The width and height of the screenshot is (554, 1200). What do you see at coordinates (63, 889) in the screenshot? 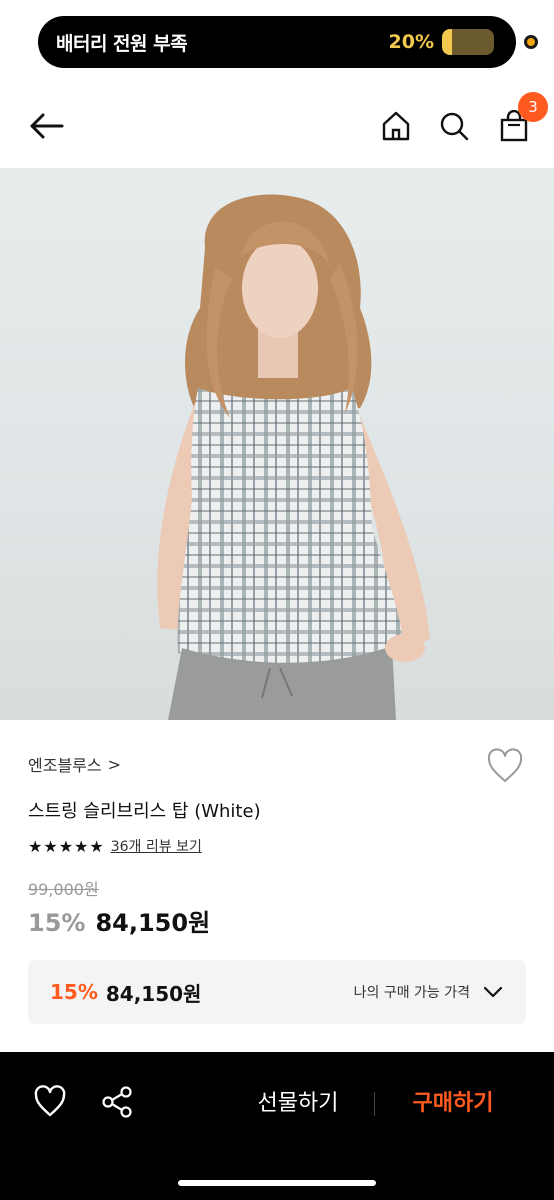
I see `original-price: 99,000원` at bounding box center [63, 889].